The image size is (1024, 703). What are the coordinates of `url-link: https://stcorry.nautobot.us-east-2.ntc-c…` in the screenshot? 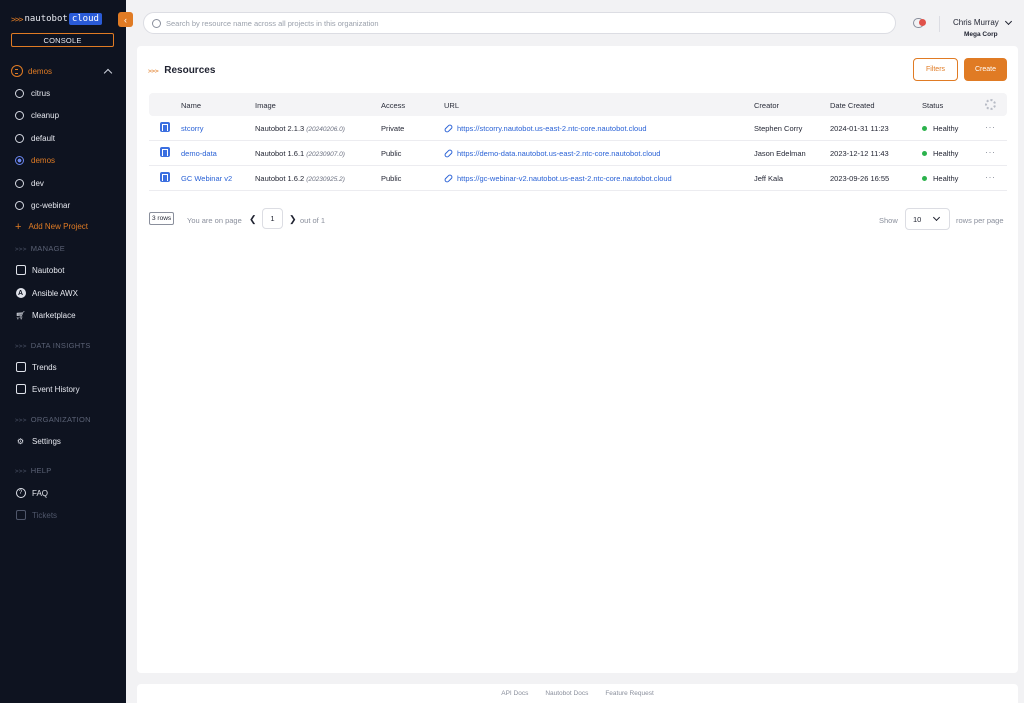 It's located at (545, 128).